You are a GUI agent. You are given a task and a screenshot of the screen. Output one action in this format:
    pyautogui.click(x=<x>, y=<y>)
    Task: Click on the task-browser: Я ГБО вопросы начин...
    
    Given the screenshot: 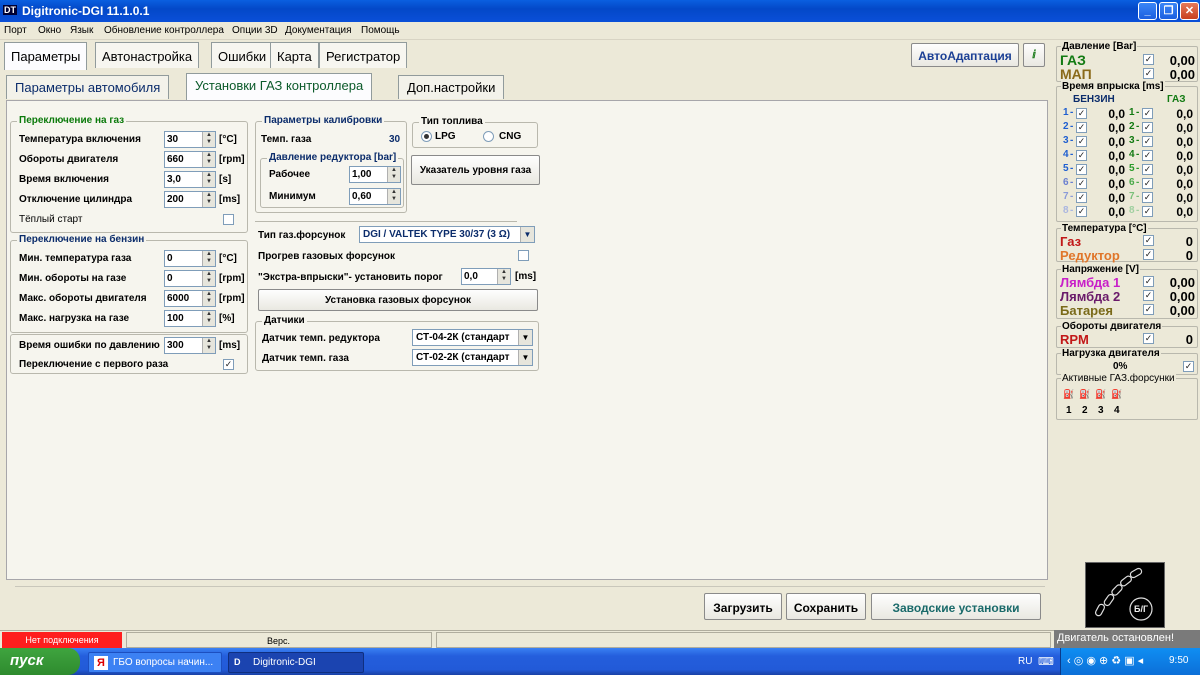 What is the action you would take?
    pyautogui.click(x=155, y=662)
    